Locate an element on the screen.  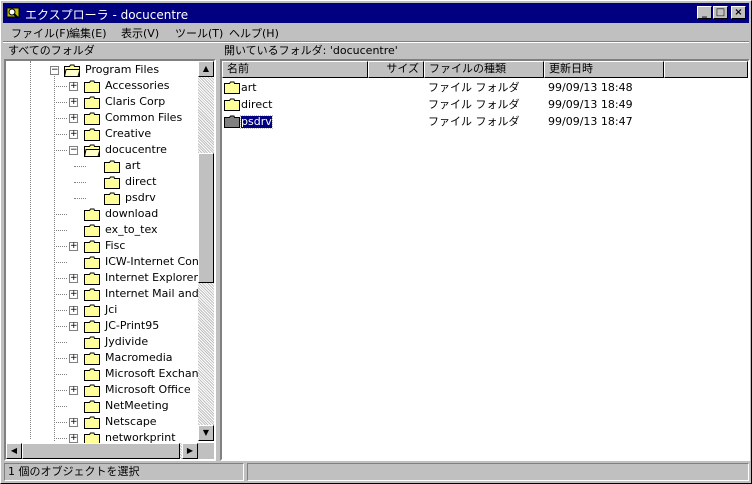
hscroll-thumb is located at coordinates (101, 451).